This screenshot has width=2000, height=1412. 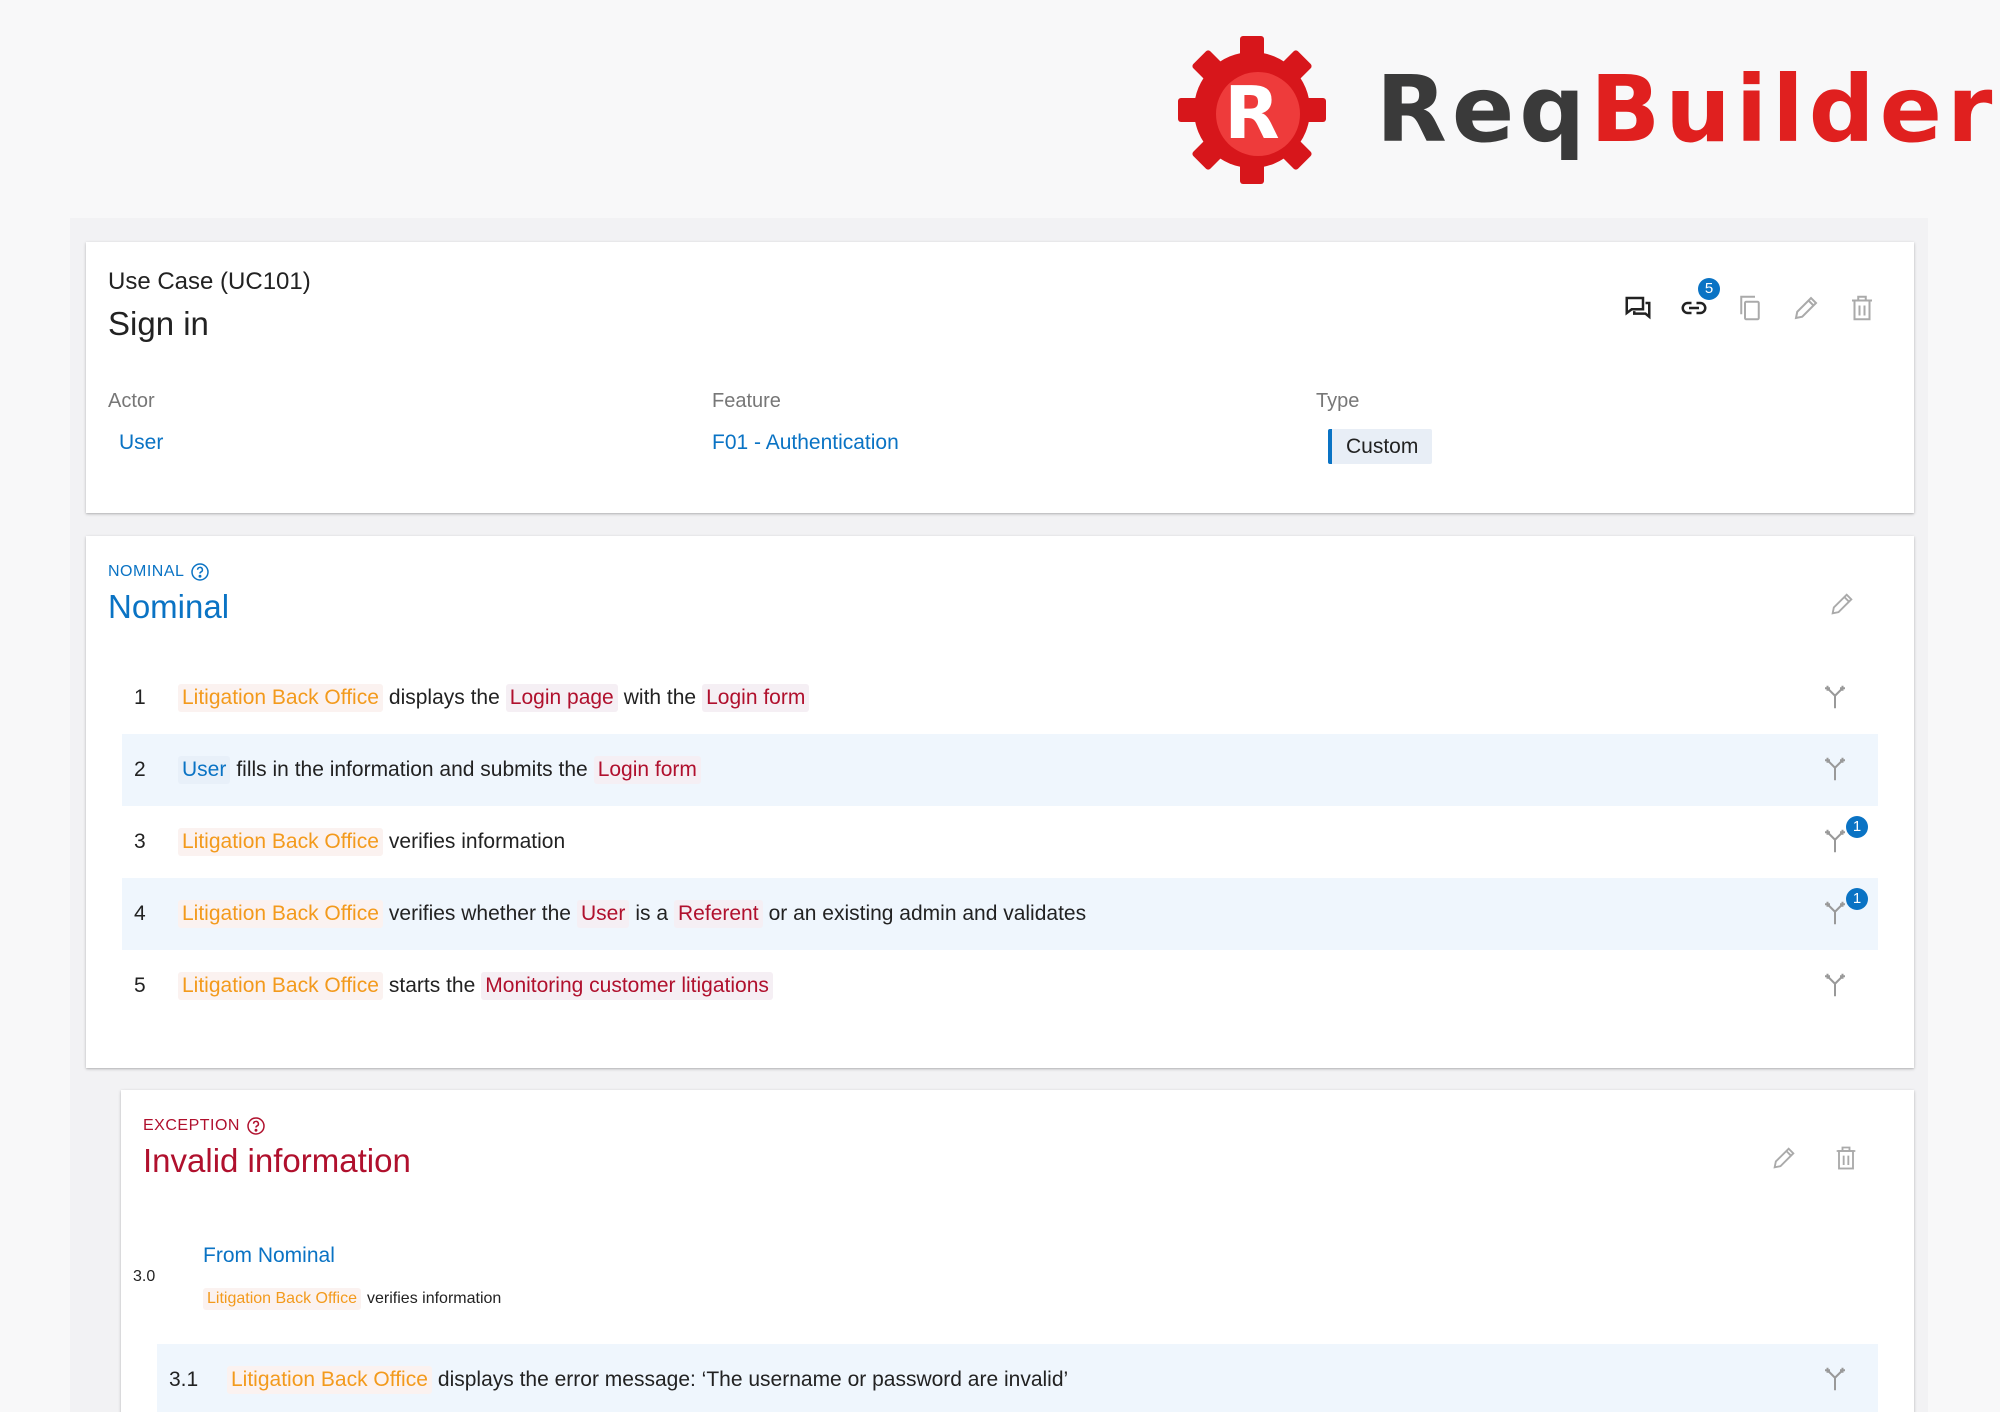 What do you see at coordinates (135, 422) in the screenshot?
I see `actor-field: Actor User` at bounding box center [135, 422].